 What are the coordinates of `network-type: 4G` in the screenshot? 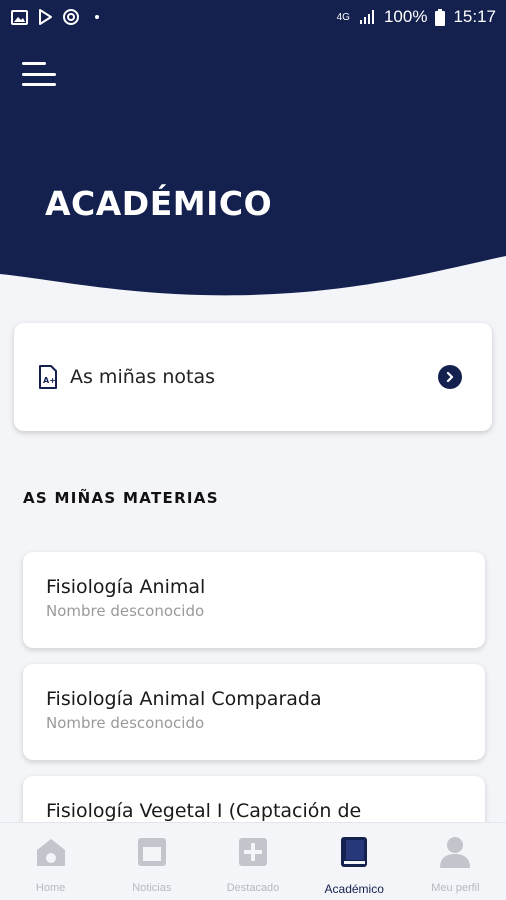 It's located at (343, 17).